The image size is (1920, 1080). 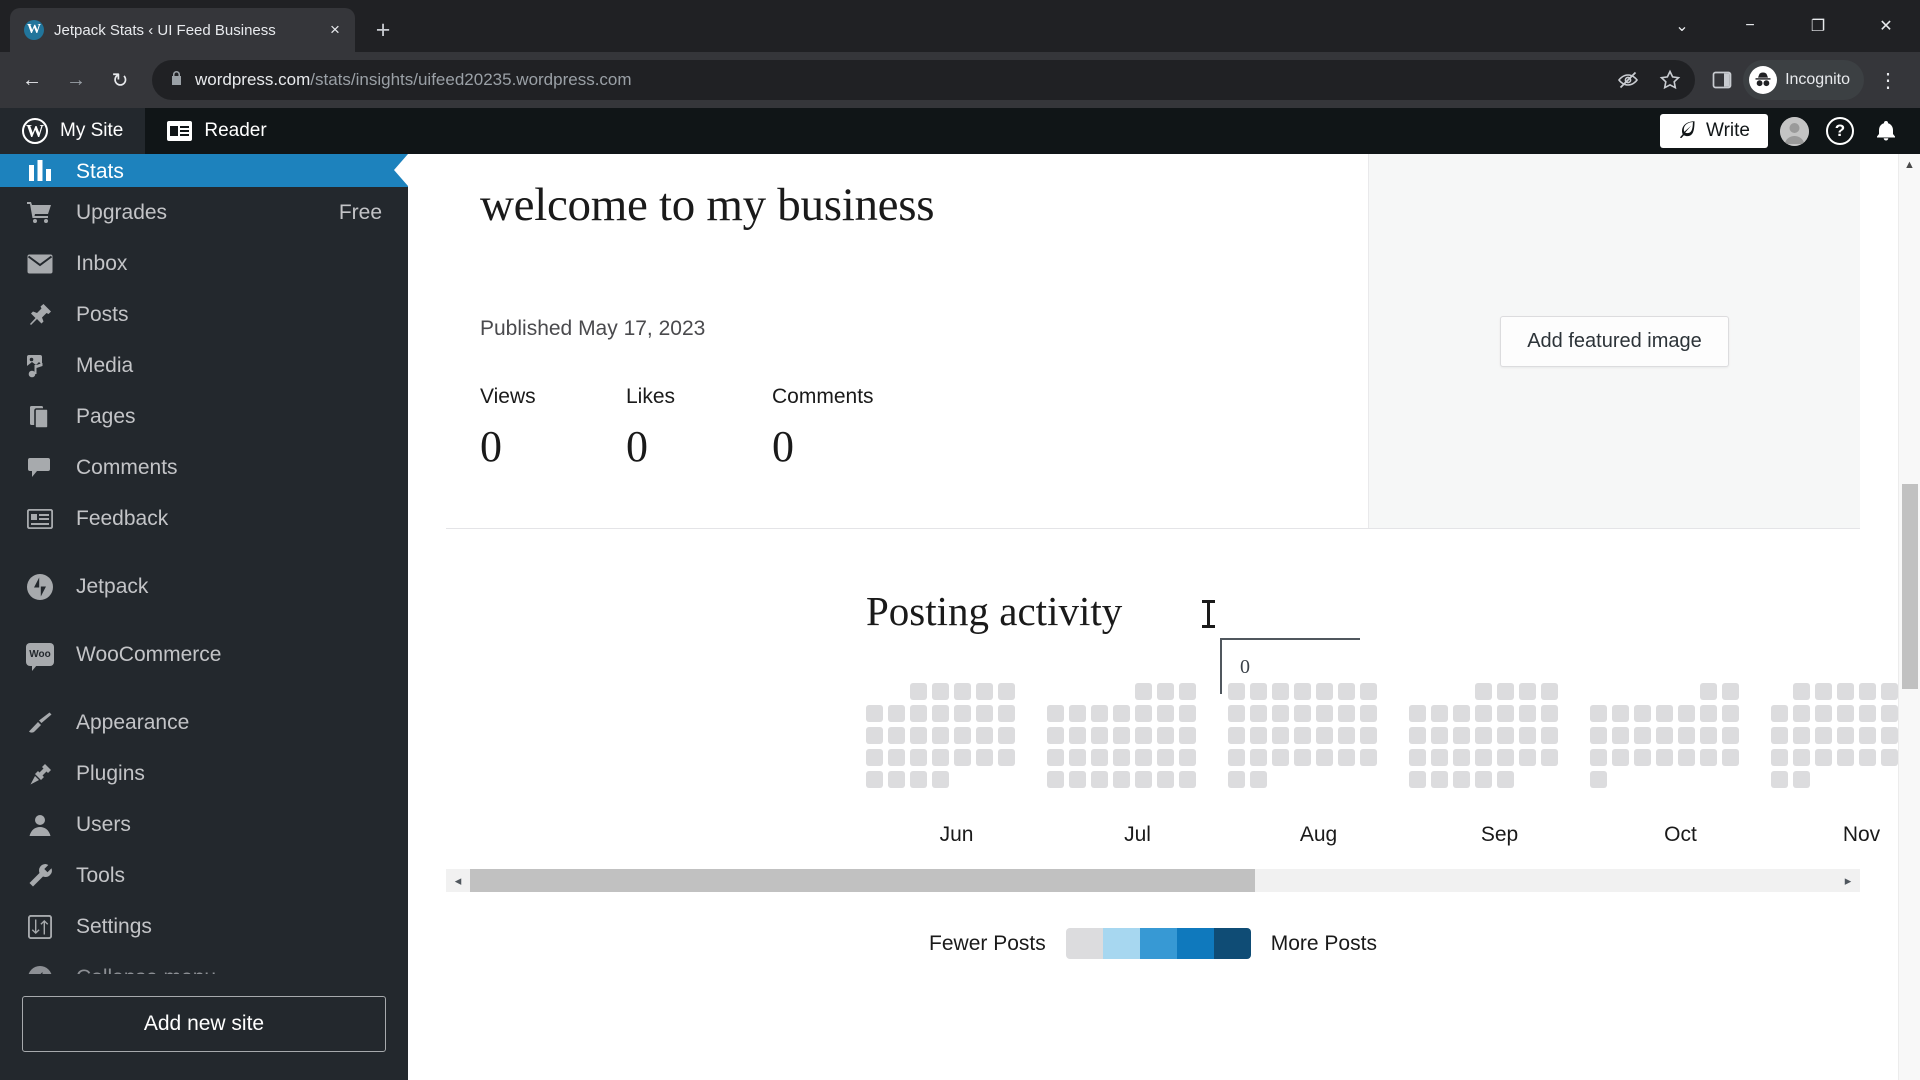 I want to click on sidebar-item-appearance: Appearance, so click(x=204, y=722).